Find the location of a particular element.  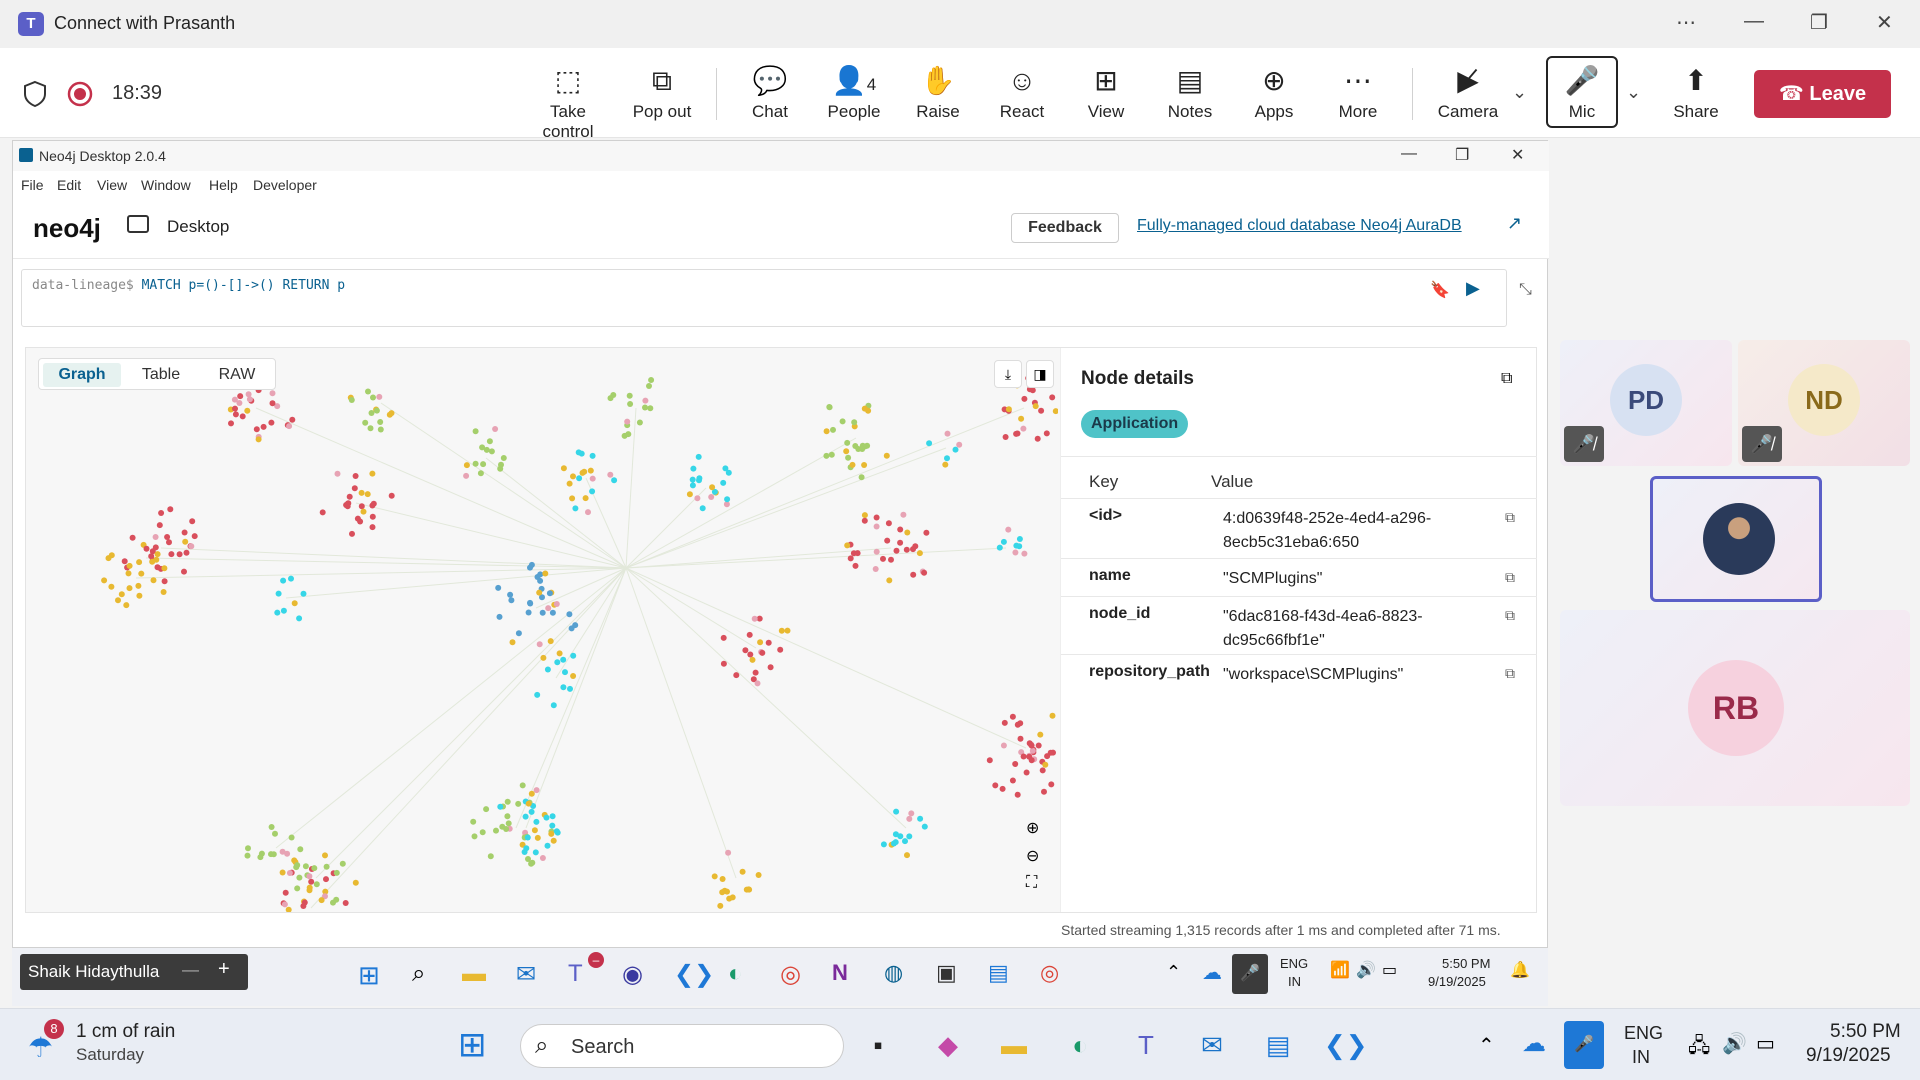

chrome-icon: ◎ is located at coordinates (790, 974).